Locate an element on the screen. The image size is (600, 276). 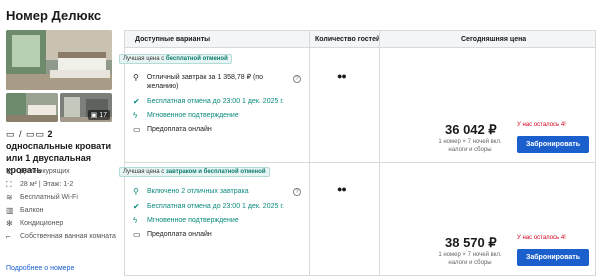
bed-icon: ▭ / ▭▭ is located at coordinates (26, 134).